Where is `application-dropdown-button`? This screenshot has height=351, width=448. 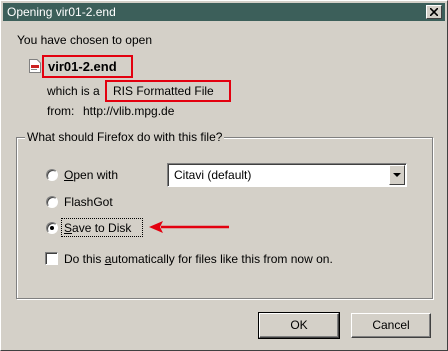 application-dropdown-button is located at coordinates (397, 175).